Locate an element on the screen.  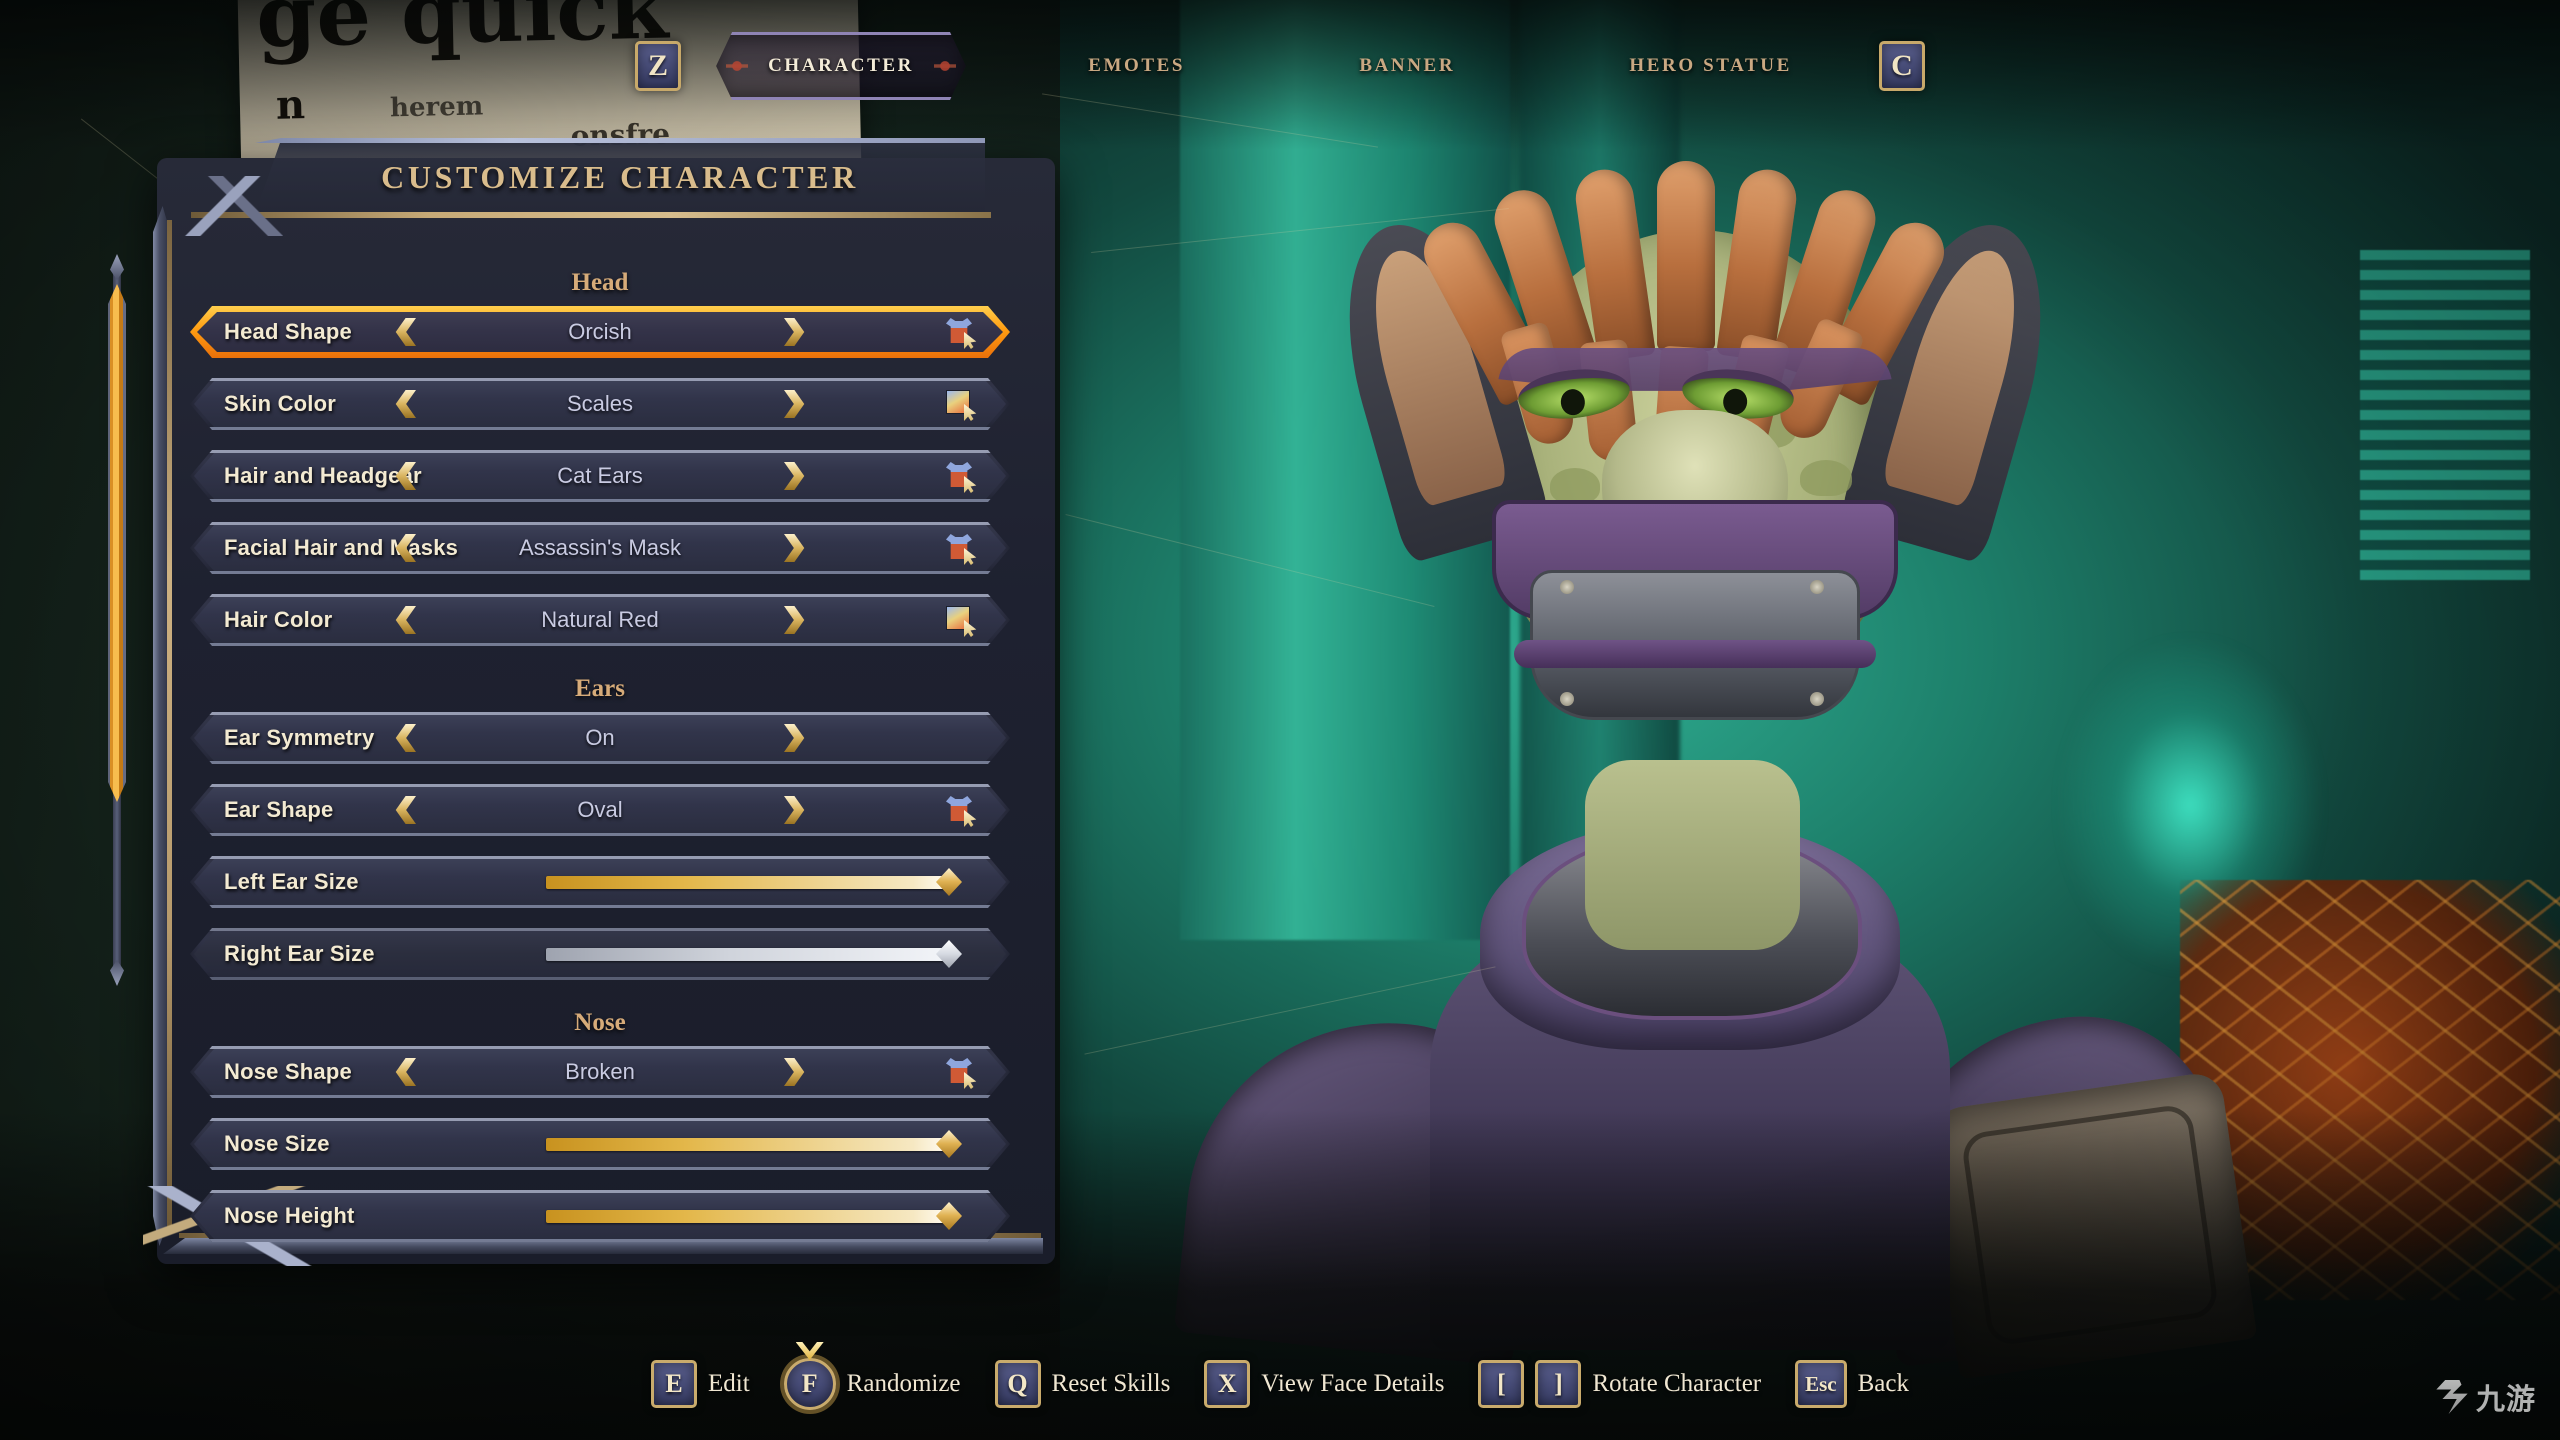
action-view-face-details: X View Face Details is located at coordinates (1324, 1384).